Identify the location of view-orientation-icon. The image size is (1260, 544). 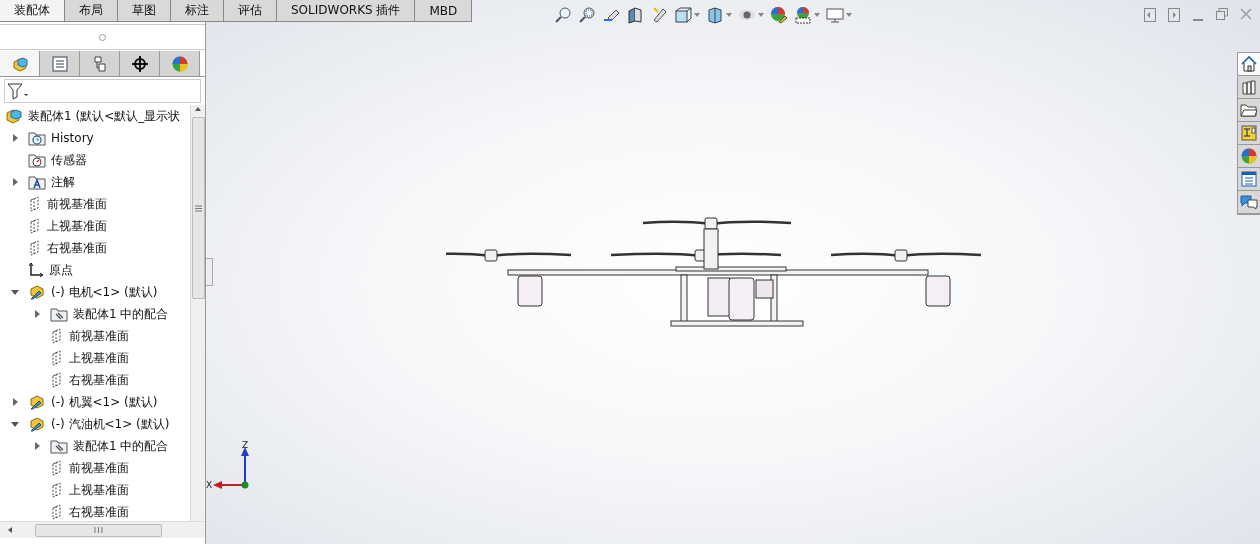
(683, 15).